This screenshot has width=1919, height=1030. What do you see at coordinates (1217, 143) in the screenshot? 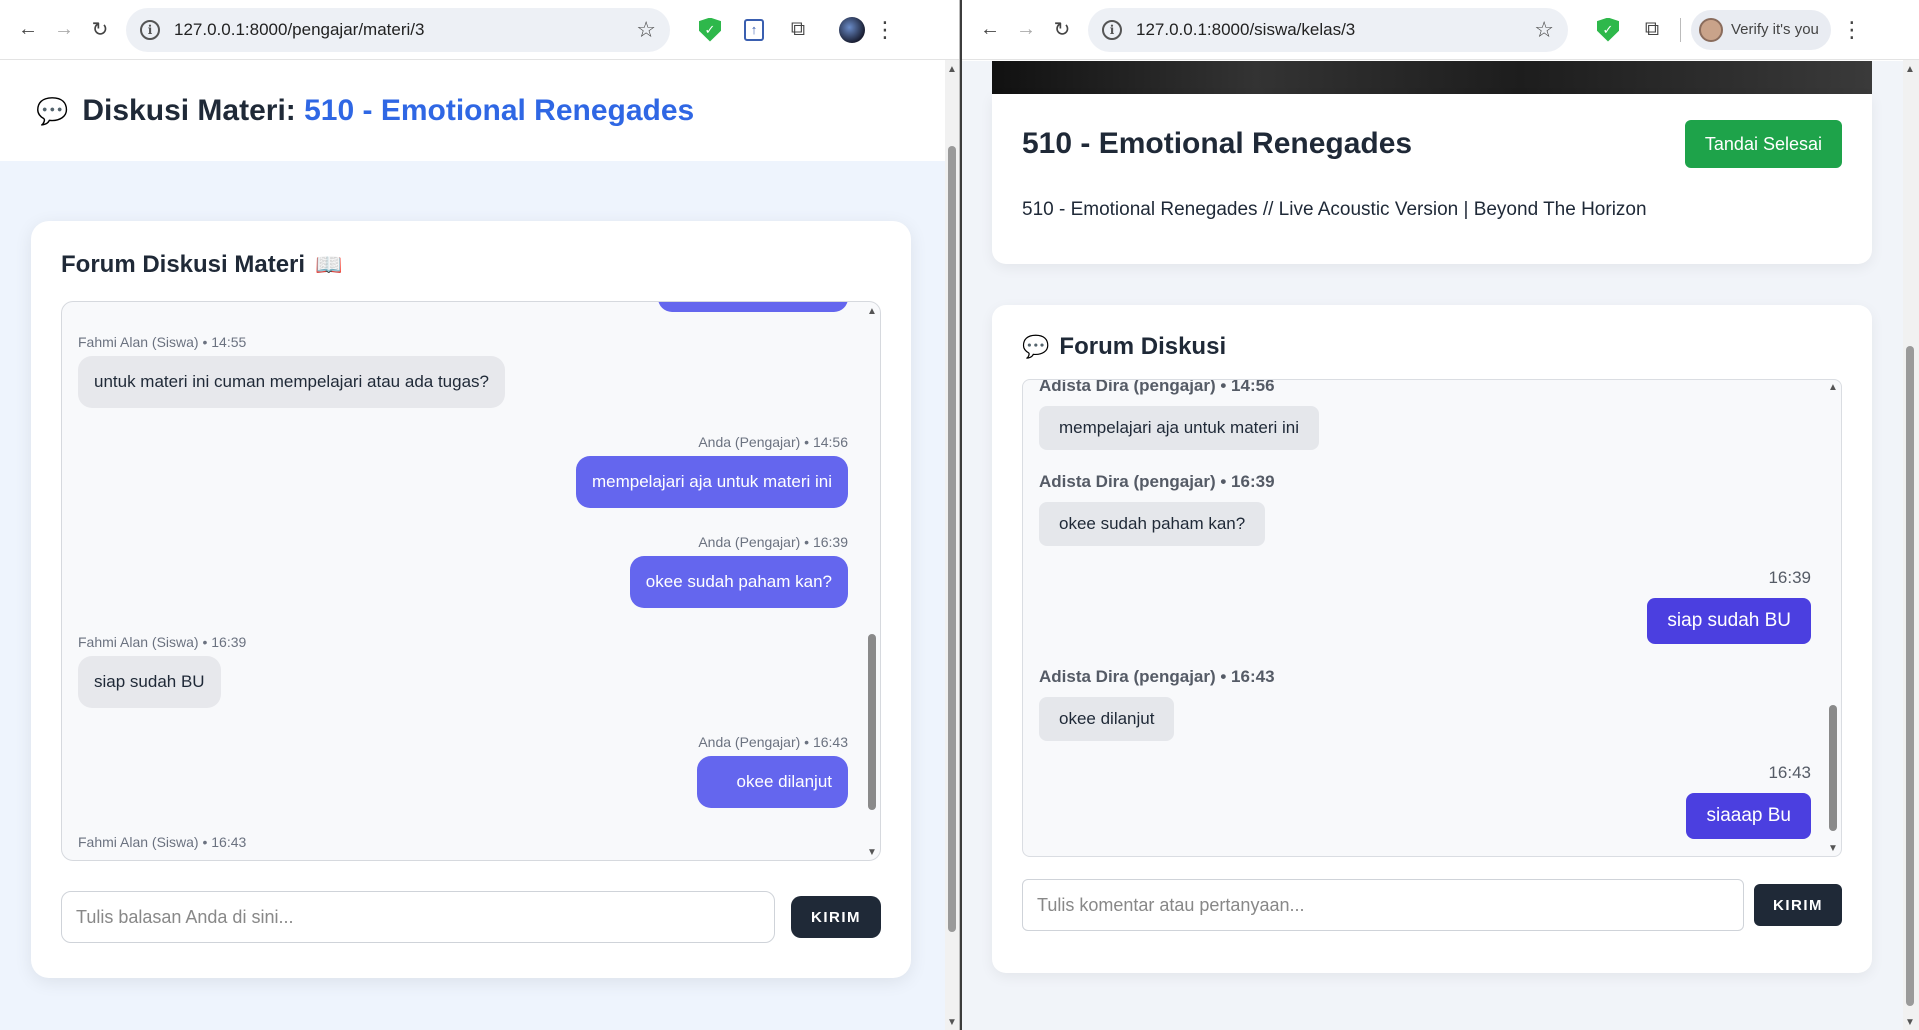
I see `material-title: 510 - Emotional Renegades` at bounding box center [1217, 143].